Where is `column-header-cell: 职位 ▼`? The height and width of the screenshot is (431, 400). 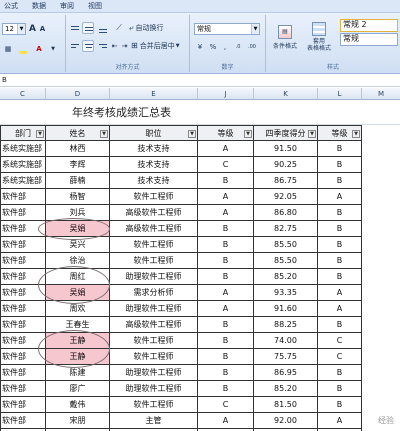
column-header-cell: 职位 ▼ is located at coordinates (154, 133).